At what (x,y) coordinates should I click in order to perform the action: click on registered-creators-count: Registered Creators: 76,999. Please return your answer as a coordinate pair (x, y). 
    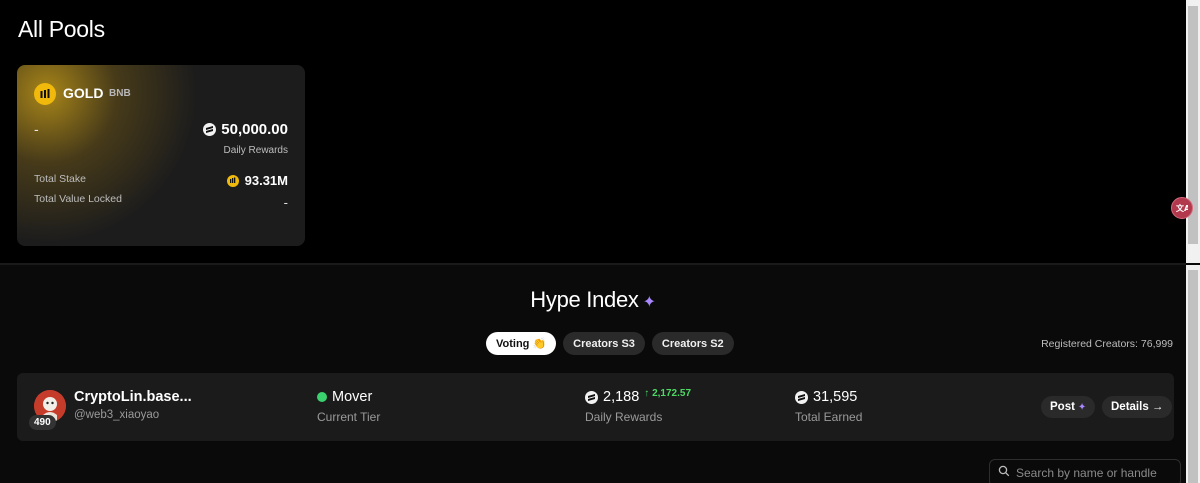
    Looking at the image, I should click on (1107, 344).